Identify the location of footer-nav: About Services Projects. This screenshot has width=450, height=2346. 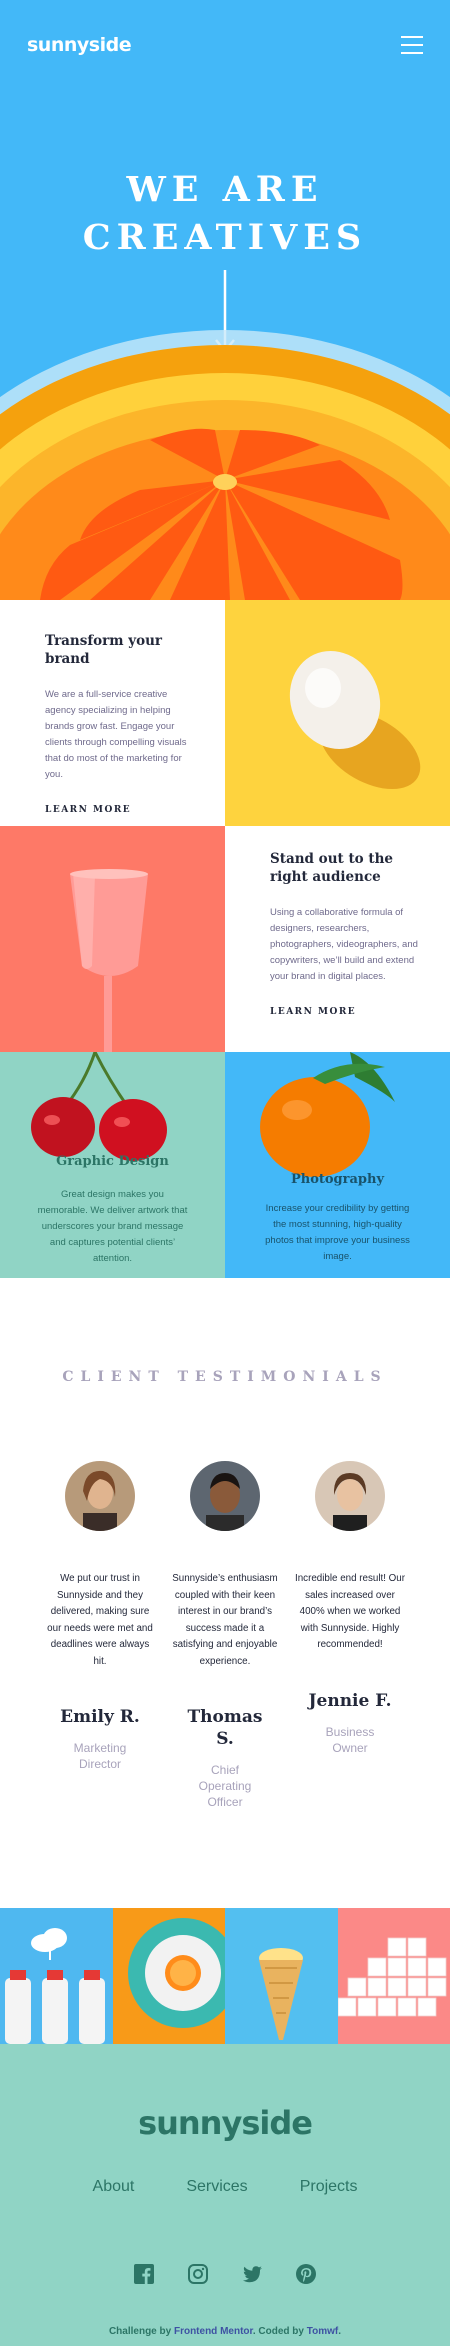
(225, 2187).